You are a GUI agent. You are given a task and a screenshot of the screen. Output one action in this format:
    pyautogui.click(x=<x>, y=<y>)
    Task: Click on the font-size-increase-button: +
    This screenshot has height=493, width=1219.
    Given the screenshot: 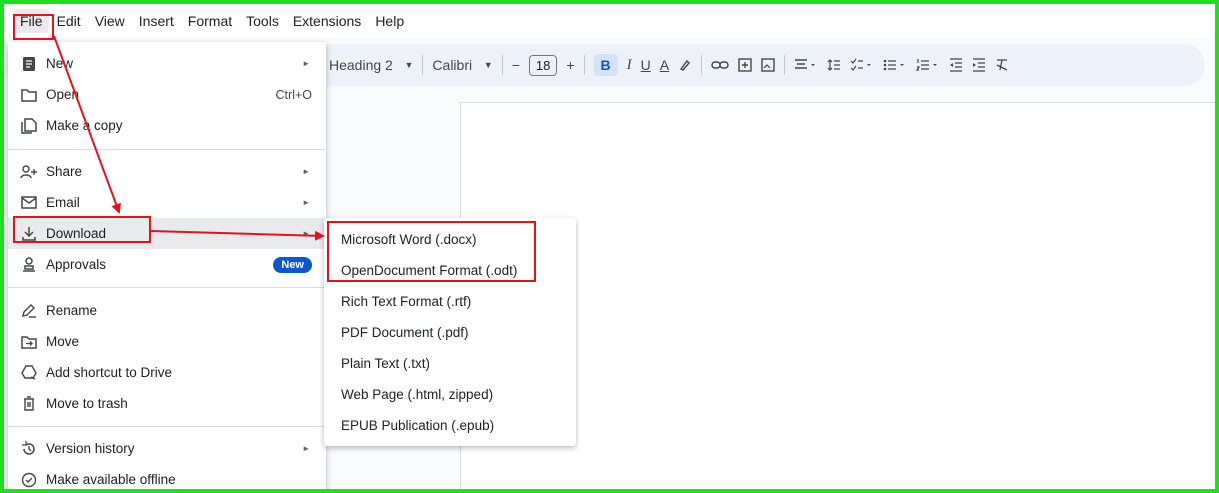 What is the action you would take?
    pyautogui.click(x=570, y=65)
    